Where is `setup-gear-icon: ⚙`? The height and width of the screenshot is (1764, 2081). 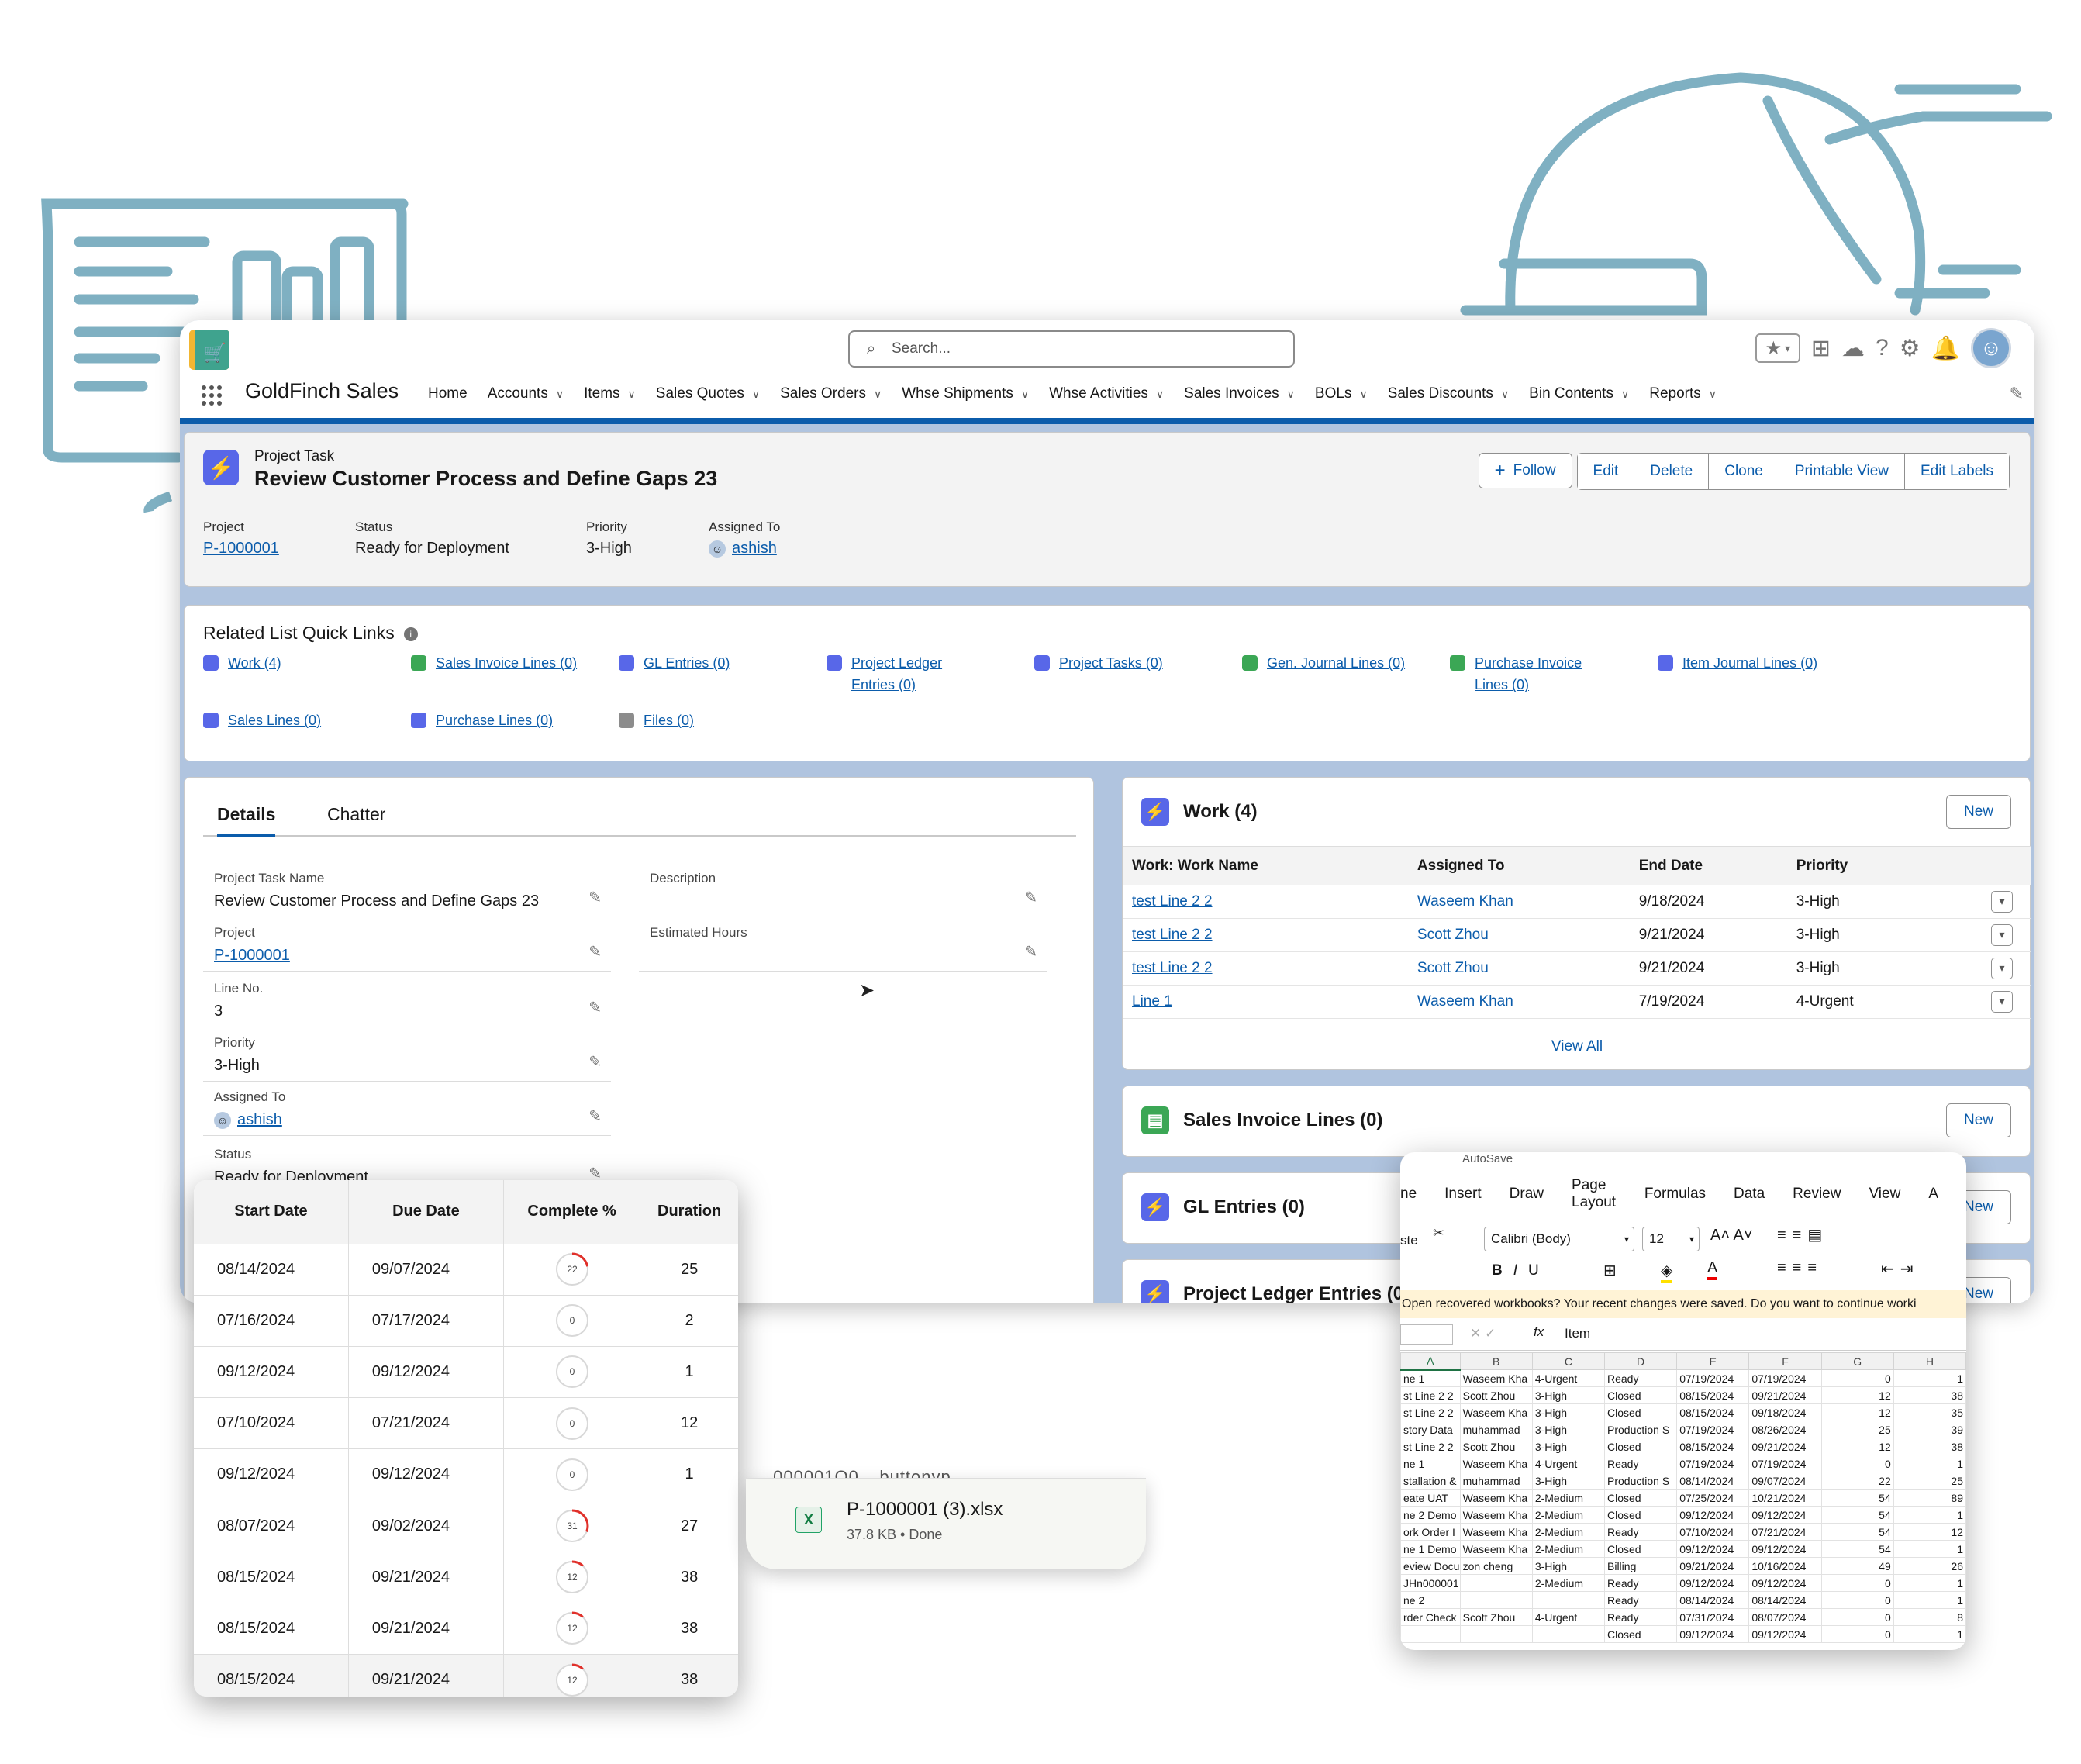 setup-gear-icon: ⚙ is located at coordinates (1910, 348).